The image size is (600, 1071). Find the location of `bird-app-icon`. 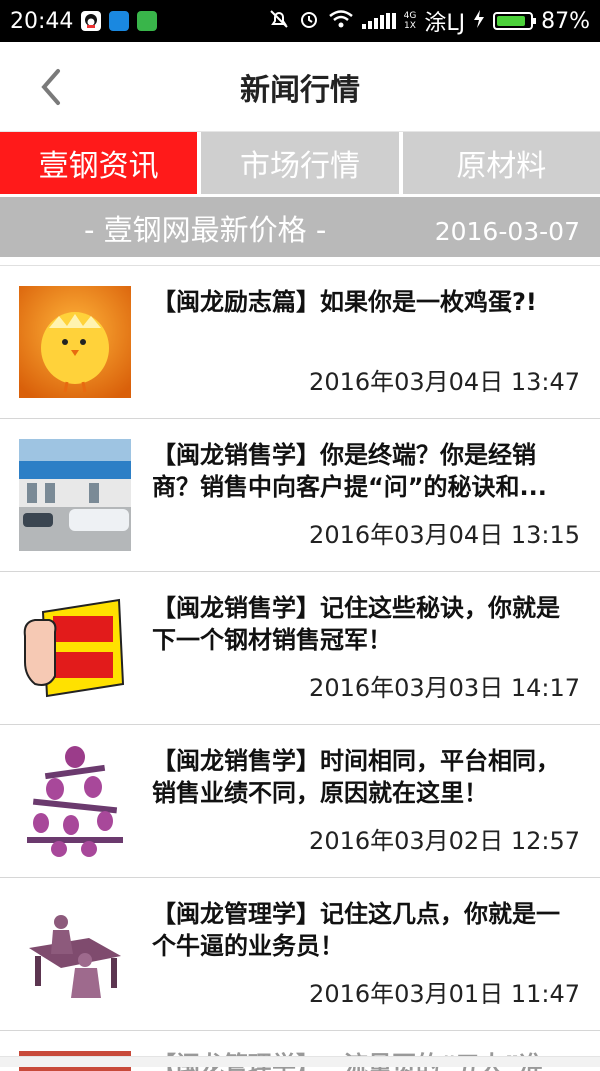

bird-app-icon is located at coordinates (119, 21).